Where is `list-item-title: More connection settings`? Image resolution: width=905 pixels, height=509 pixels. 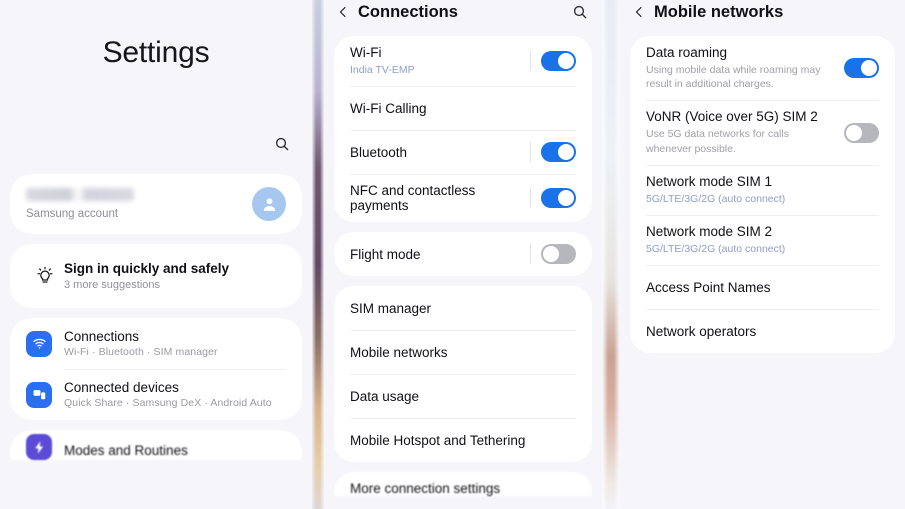 list-item-title: More connection settings is located at coordinates (425, 489).